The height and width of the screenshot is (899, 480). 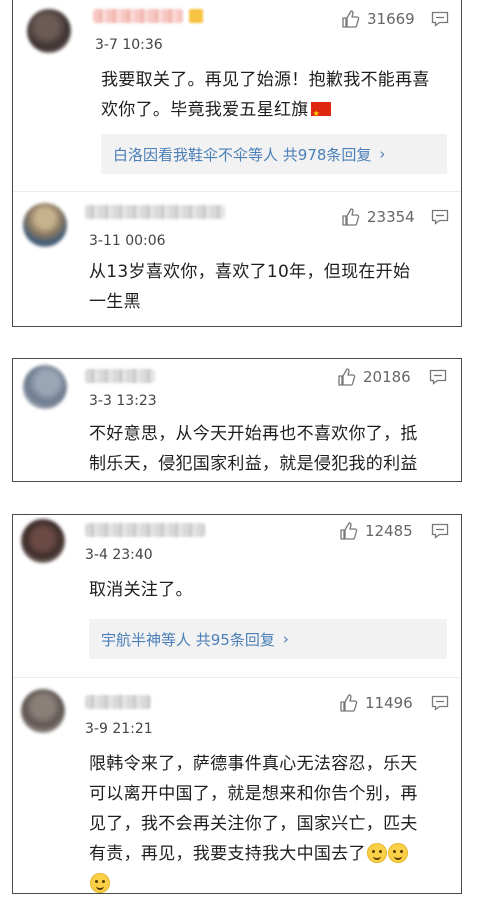 I want to click on comment-text-line: 见了，我不会再关注你了，国家兴亡，匹夫, so click(x=253, y=824).